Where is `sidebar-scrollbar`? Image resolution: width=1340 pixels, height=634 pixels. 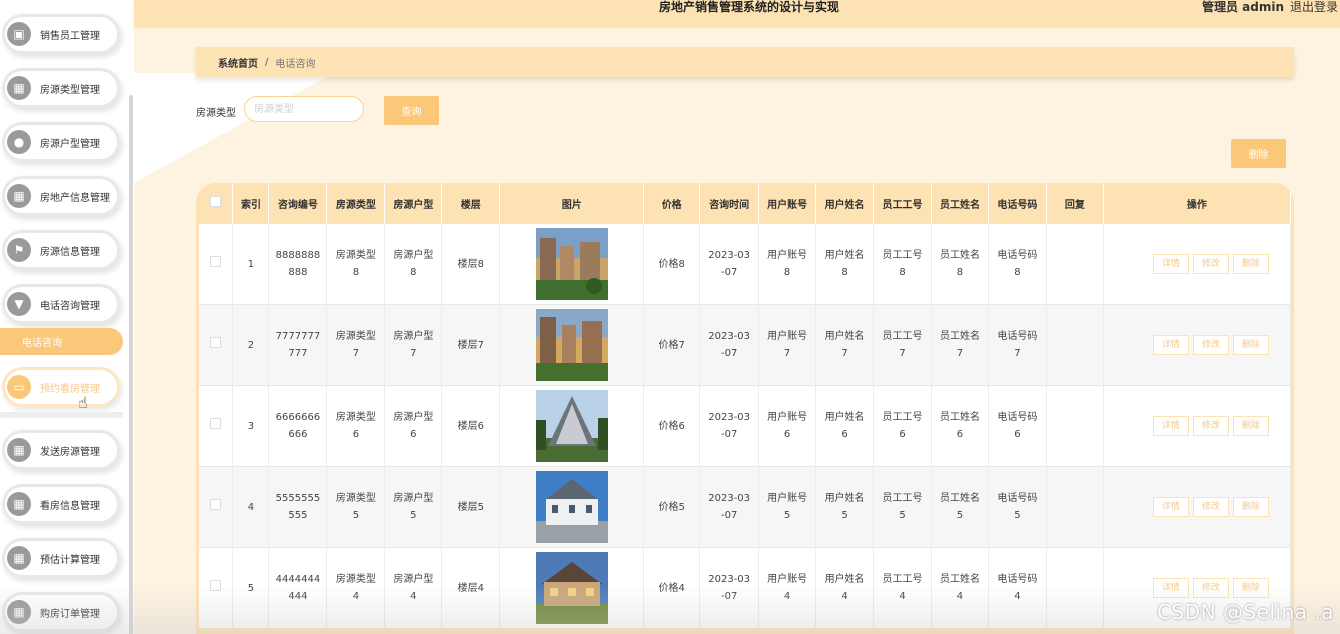 sidebar-scrollbar is located at coordinates (131, 364).